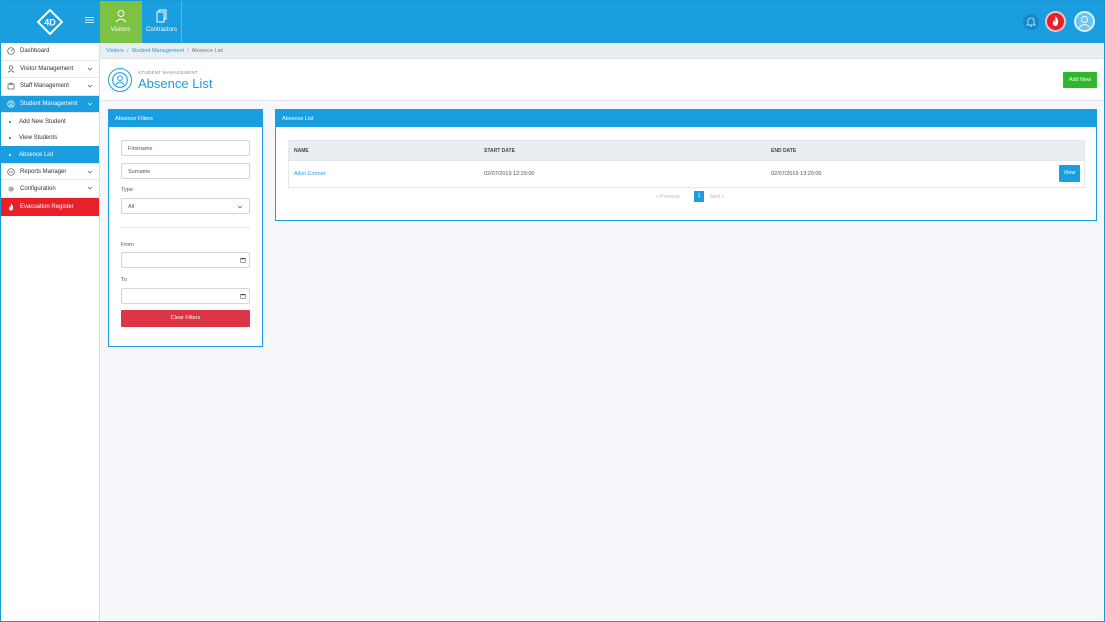 The width and height of the screenshot is (1105, 622). I want to click on sidebar-item-label: Staff Management, so click(44, 86).